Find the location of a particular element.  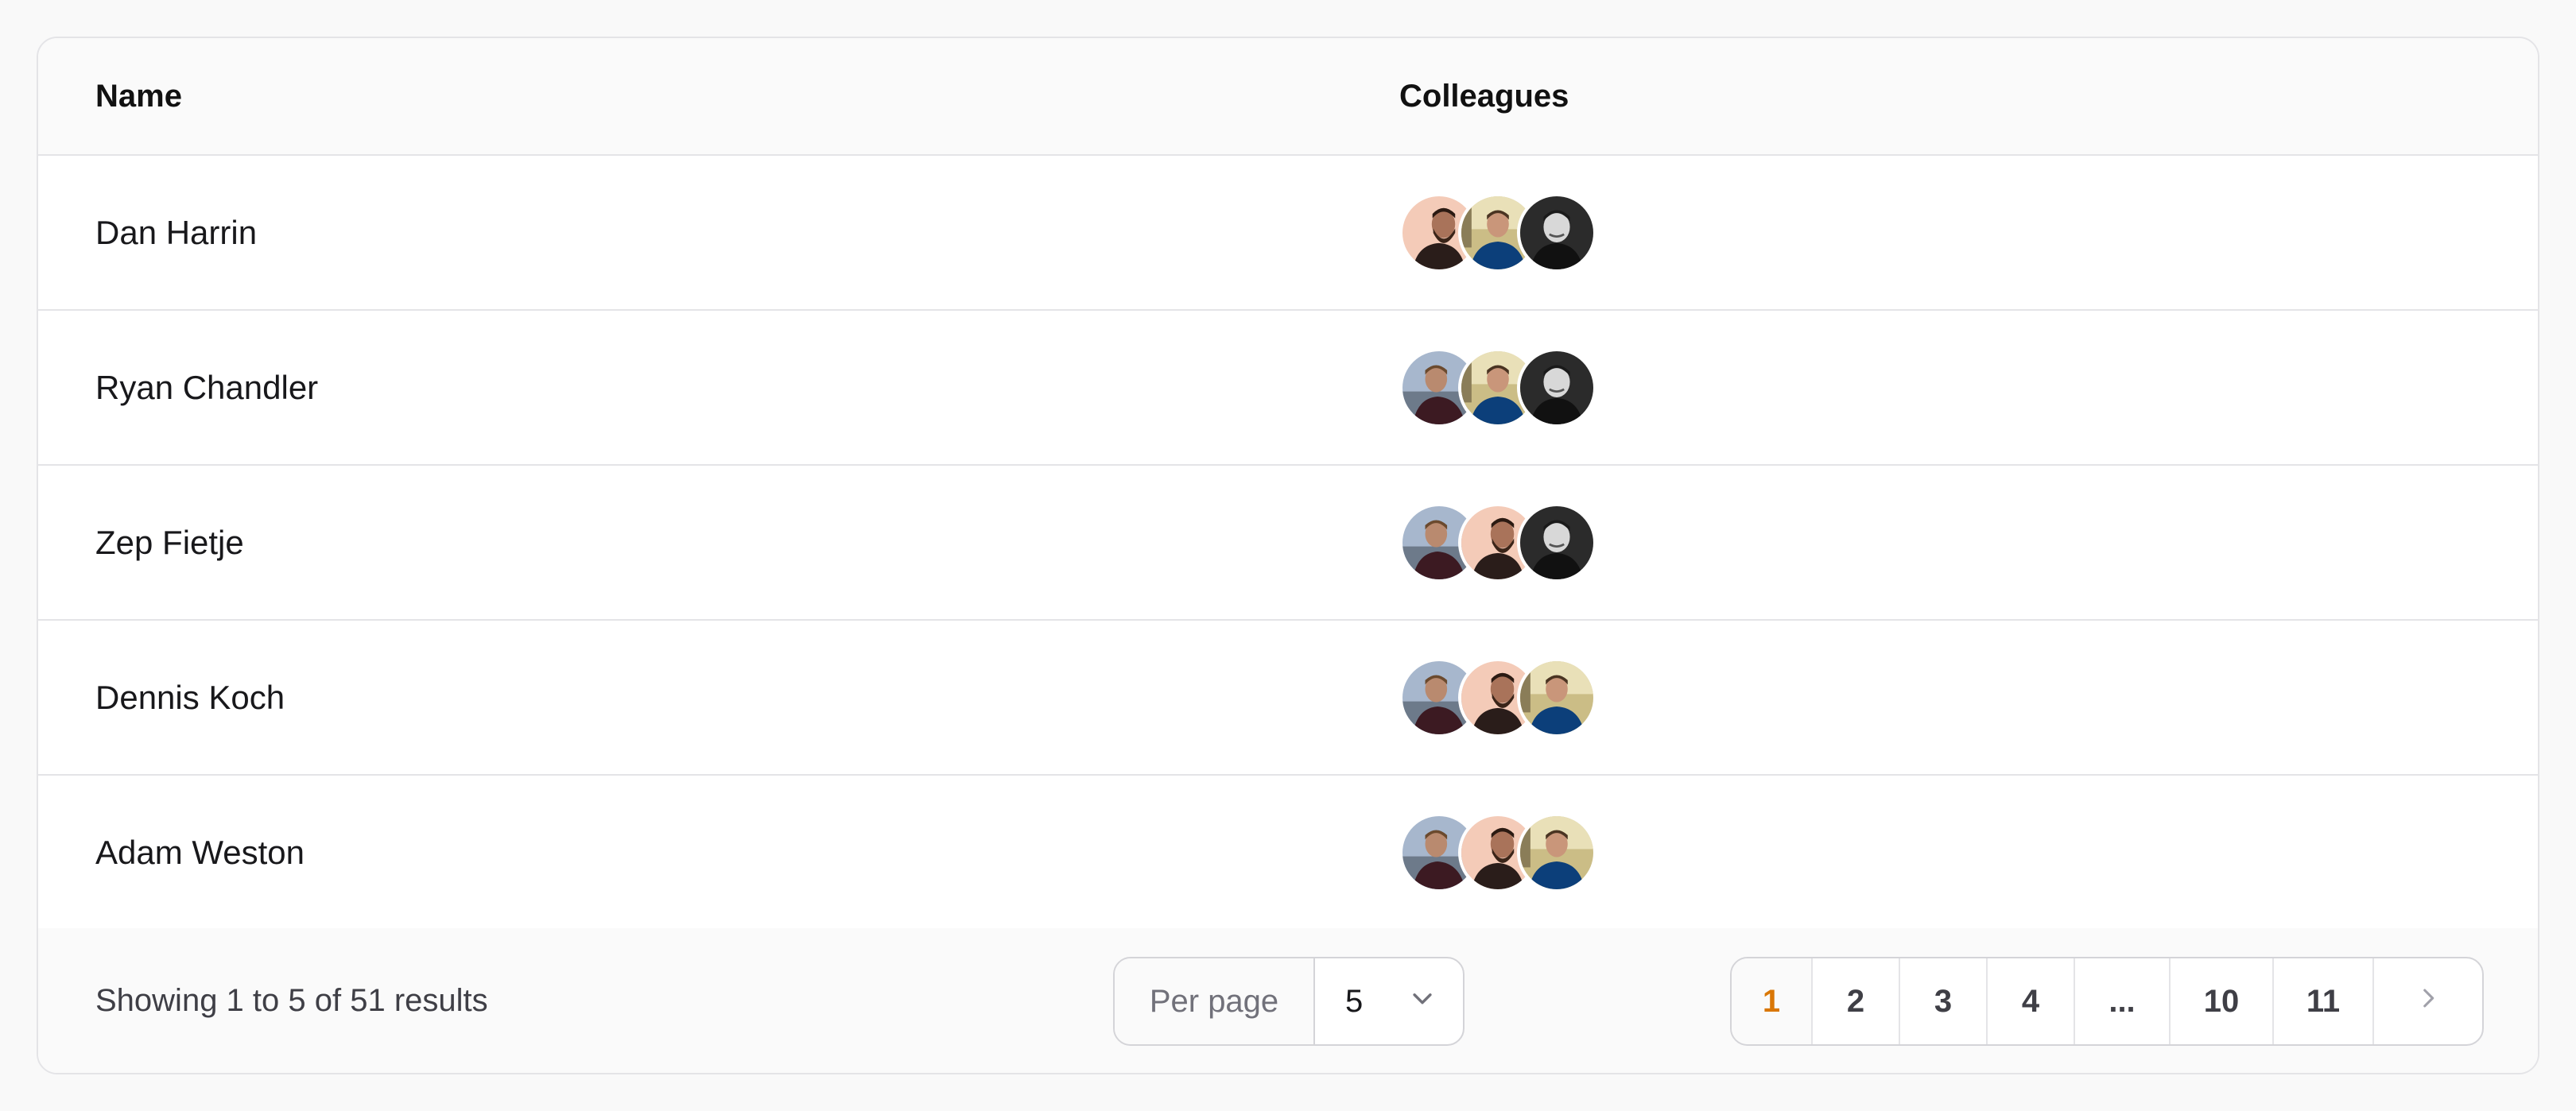

table-row: Dan Harrin is located at coordinates (1288, 233).